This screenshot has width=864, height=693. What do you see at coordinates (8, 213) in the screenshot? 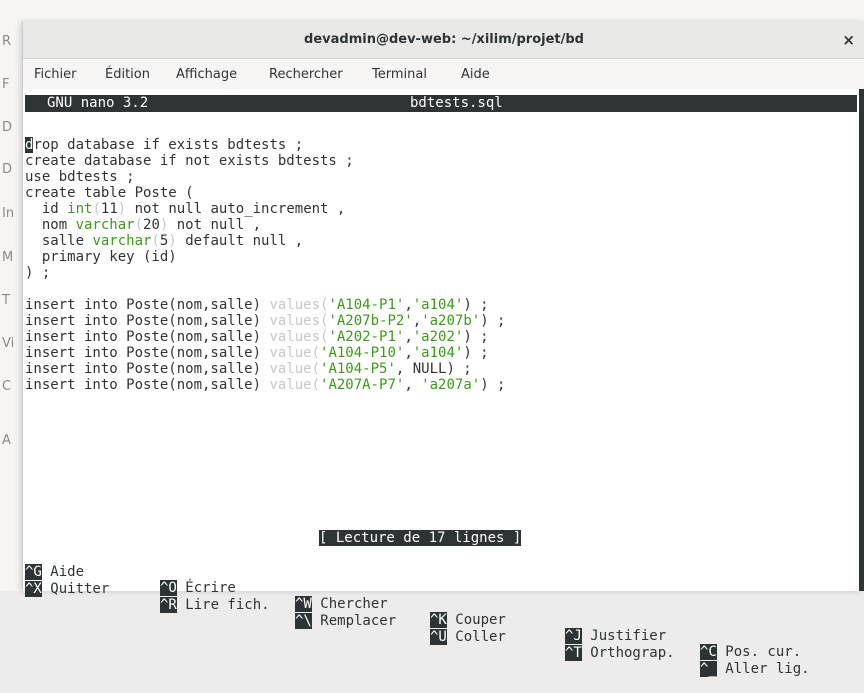
I see `background-label: In` at bounding box center [8, 213].